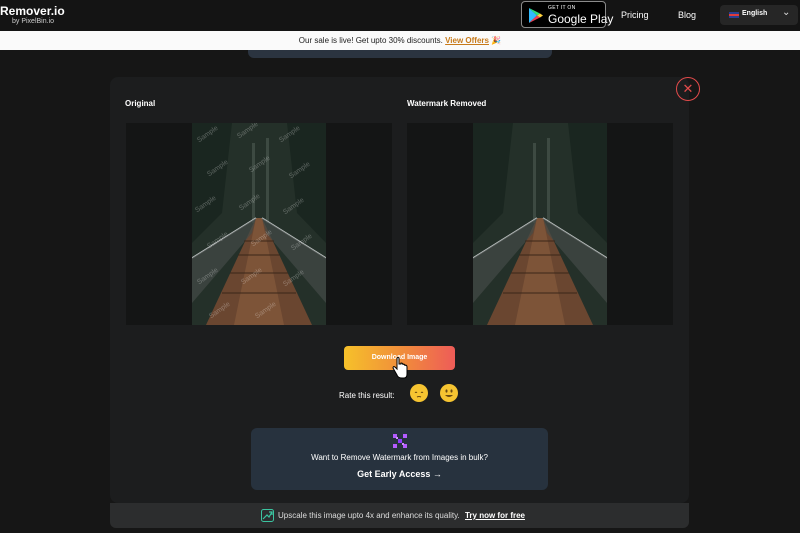 The image size is (800, 533). Describe the element at coordinates (449, 393) in the screenshot. I see `happy-face-icon` at that location.